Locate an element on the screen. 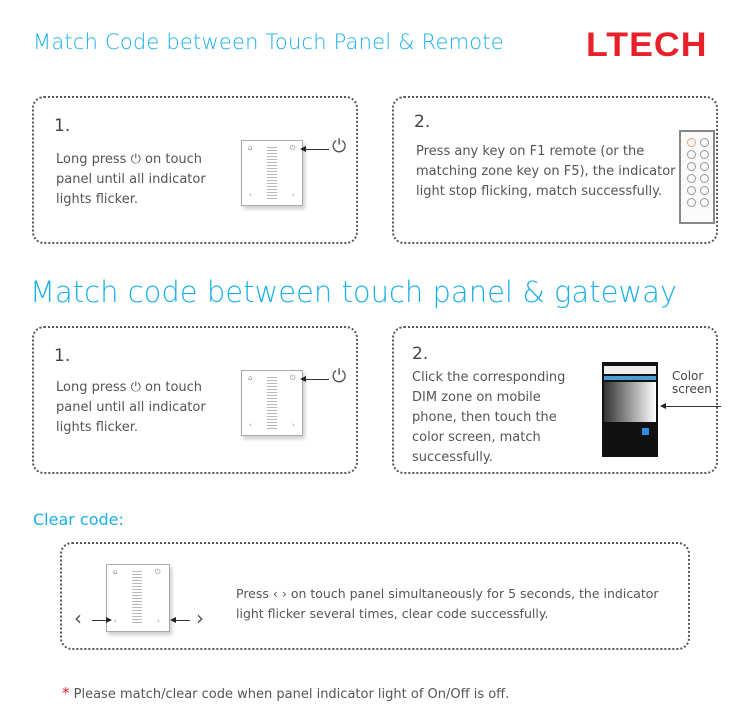 The width and height of the screenshot is (752, 713). section-title-clear: Clear code: is located at coordinates (78, 519).